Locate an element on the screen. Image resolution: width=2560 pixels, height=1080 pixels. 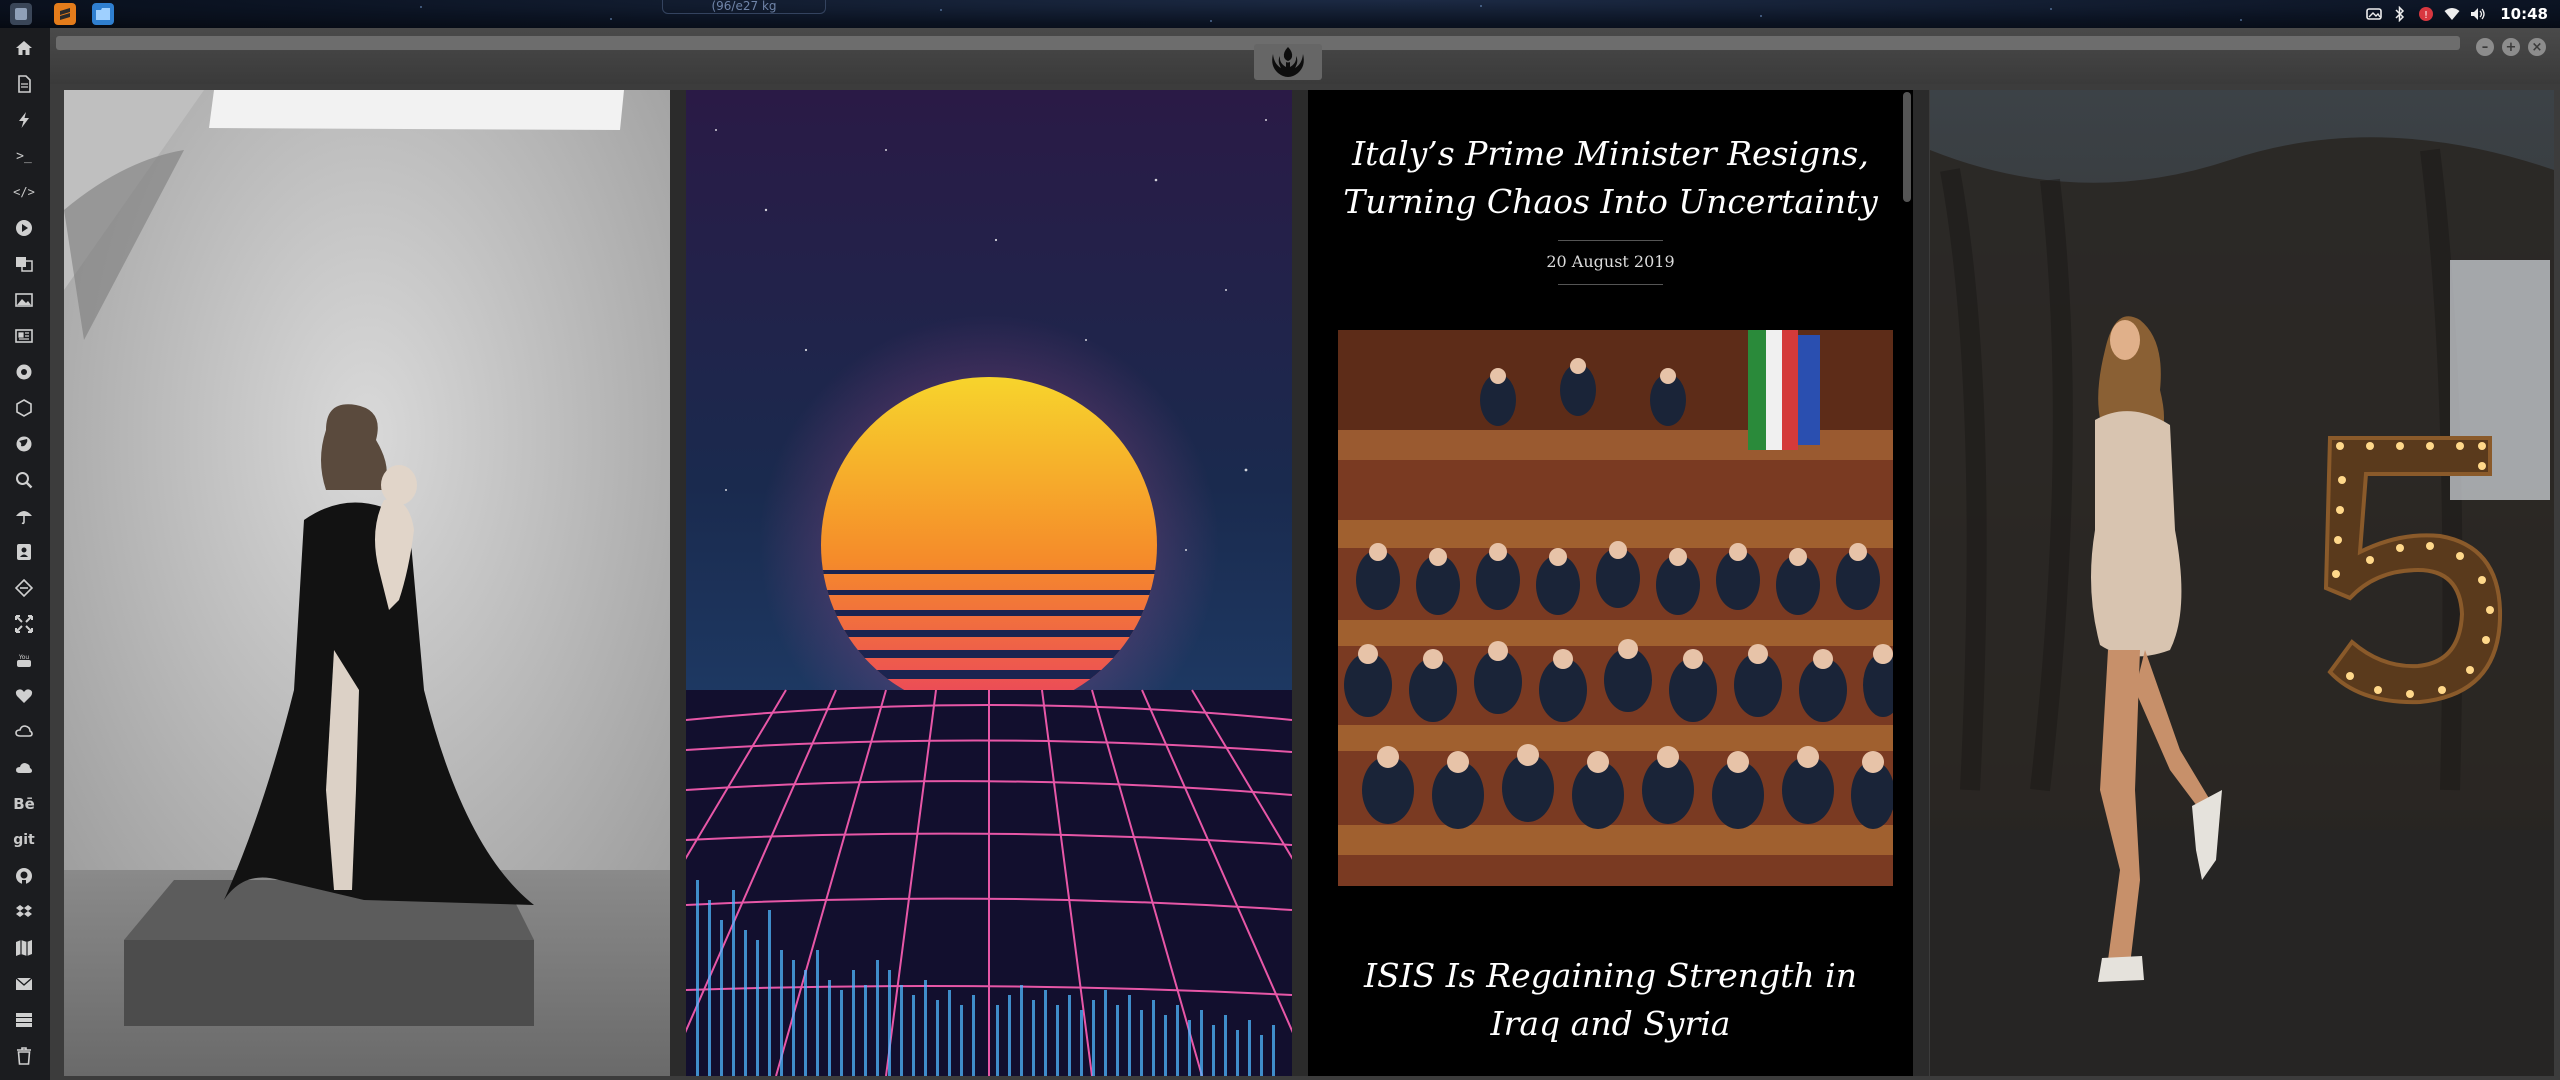
home-icon is located at coordinates (24, 48).